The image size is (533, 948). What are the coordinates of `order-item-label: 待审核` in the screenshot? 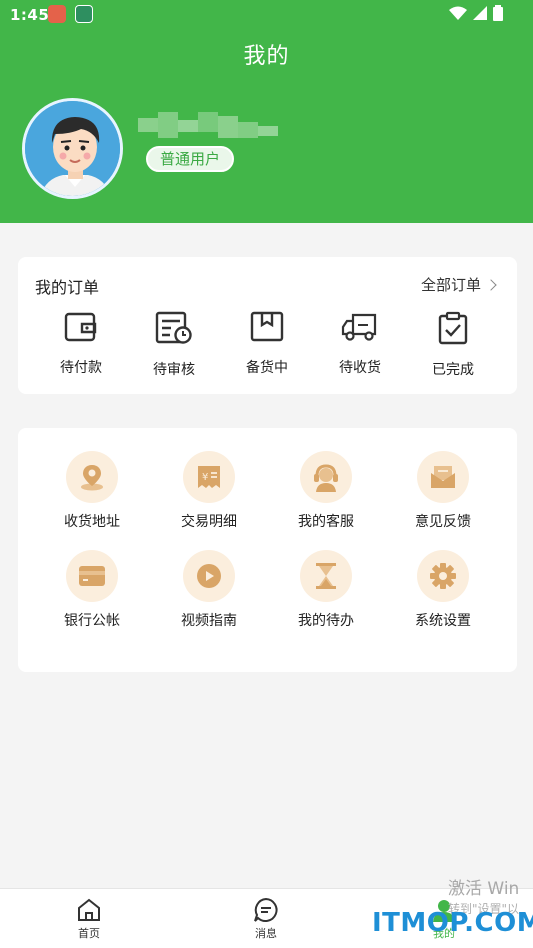 It's located at (174, 370).